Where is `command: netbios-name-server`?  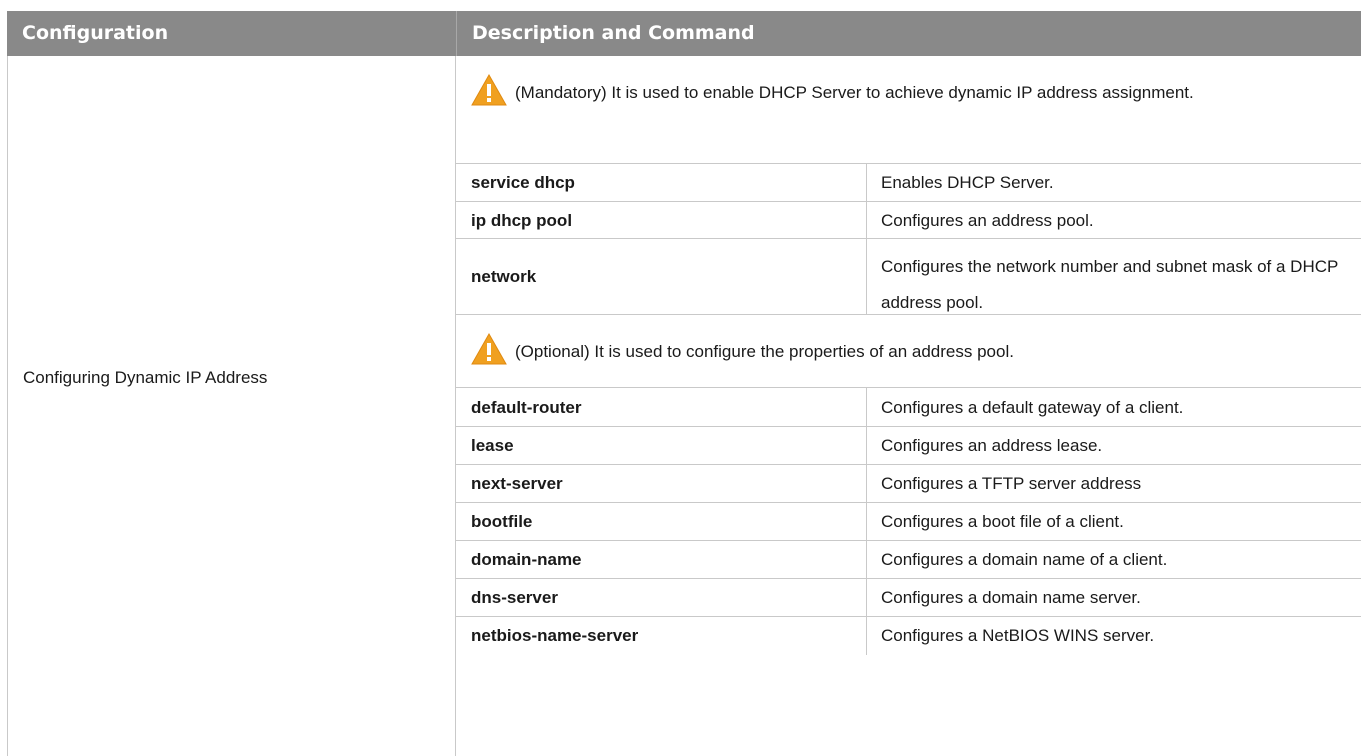 command: netbios-name-server is located at coordinates (555, 635).